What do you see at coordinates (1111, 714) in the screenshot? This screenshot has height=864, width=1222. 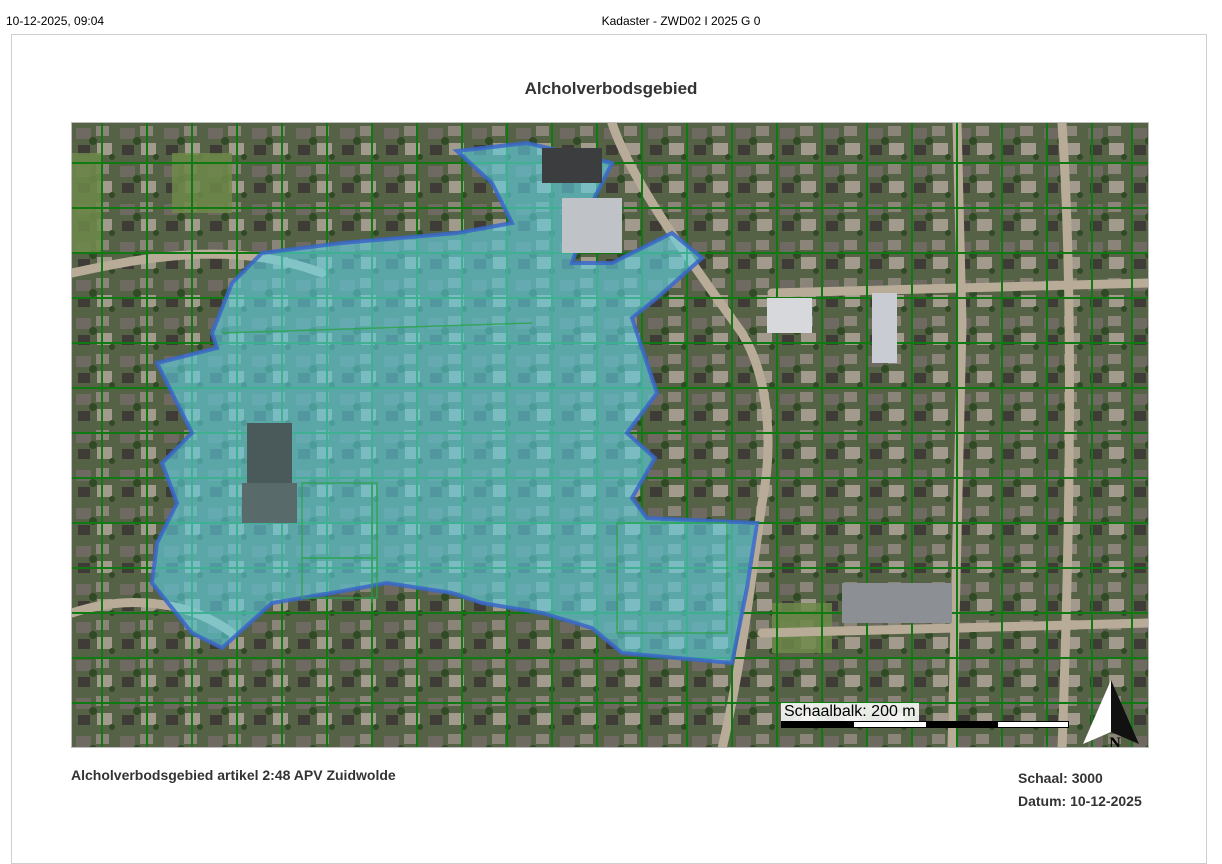 I see `north-arrow-icon: N` at bounding box center [1111, 714].